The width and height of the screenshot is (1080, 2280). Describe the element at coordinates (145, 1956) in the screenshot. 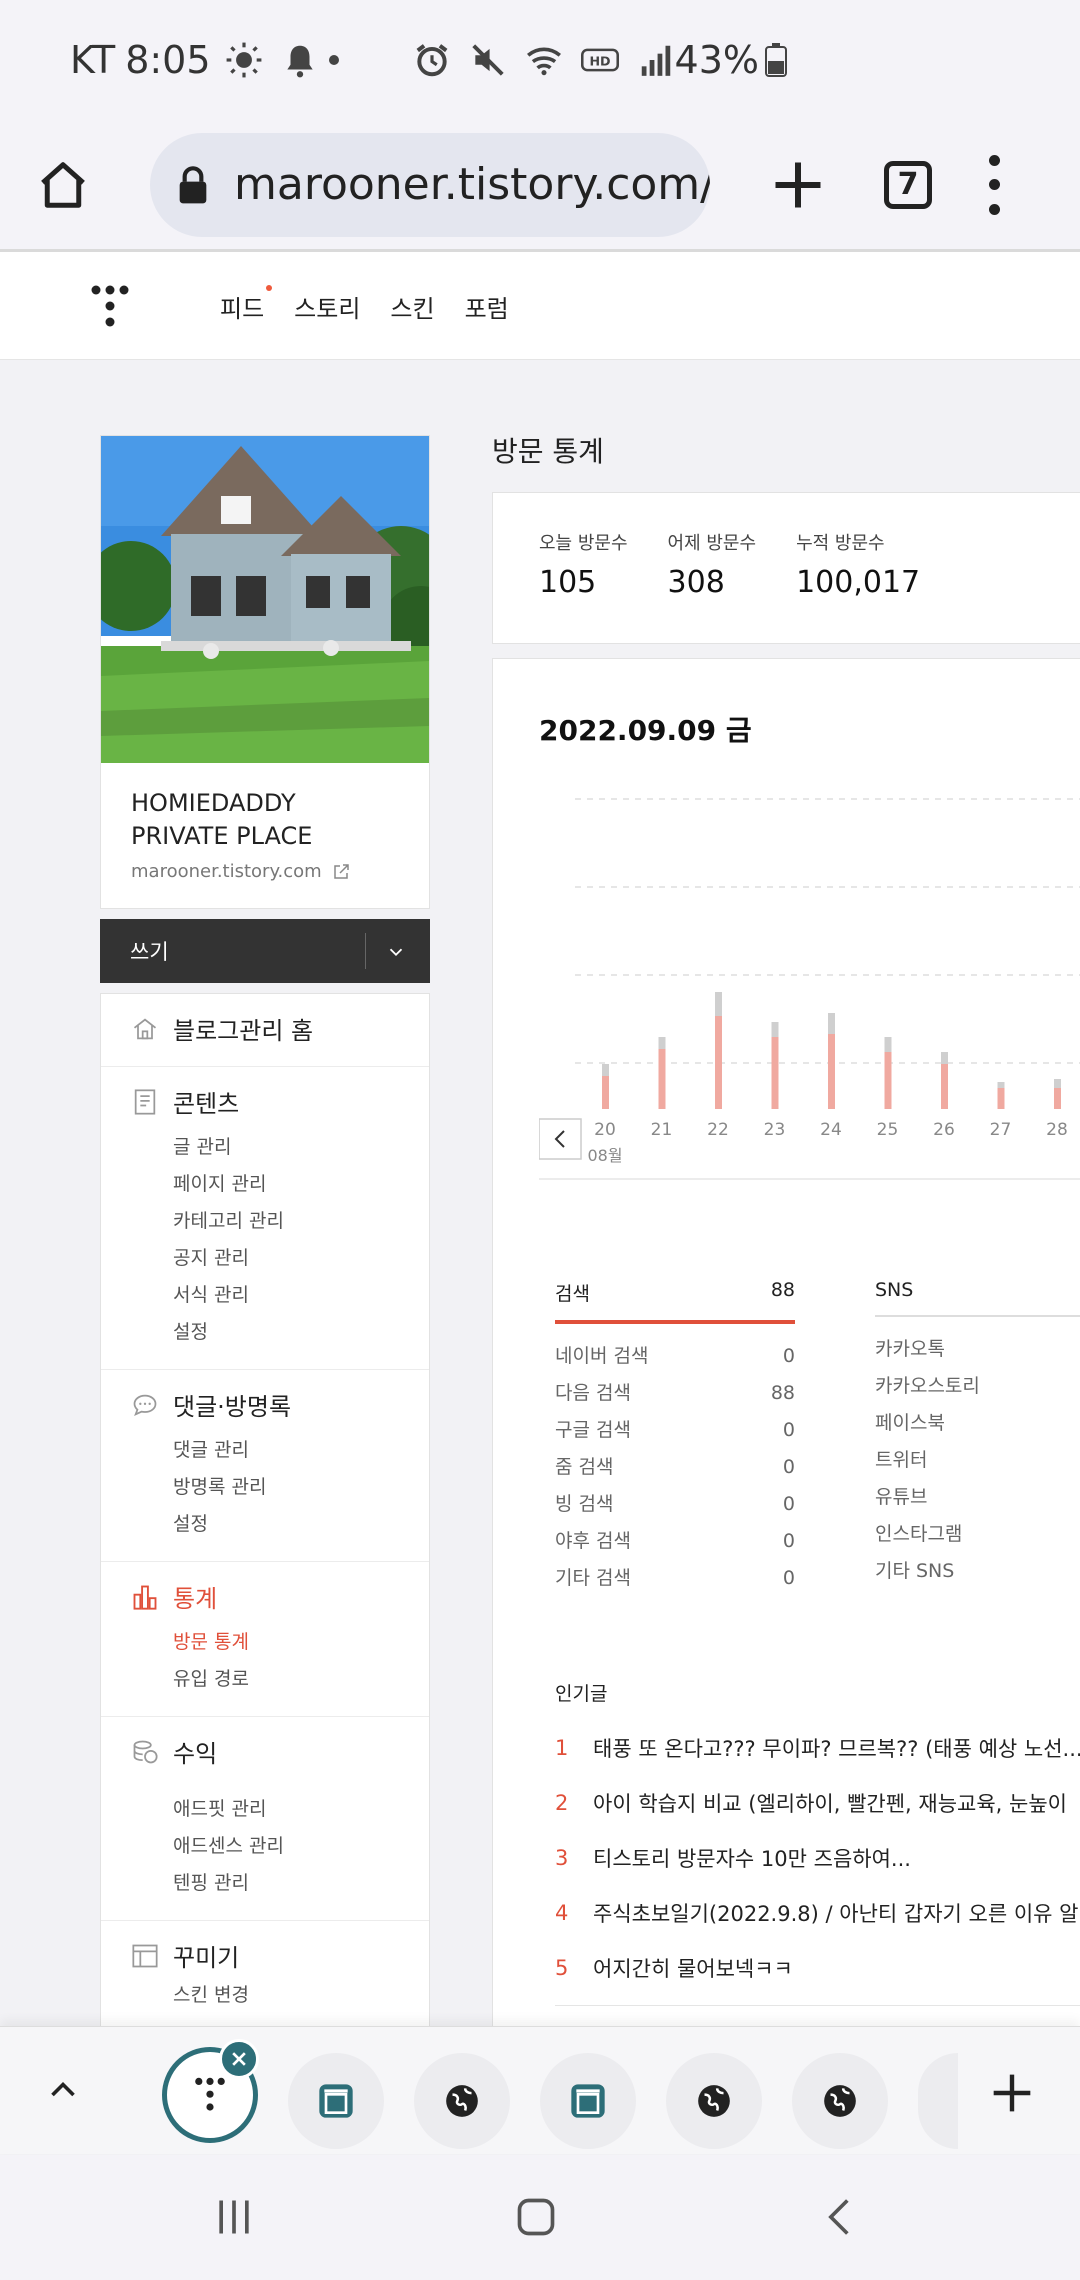

I see `layout-icon` at that location.